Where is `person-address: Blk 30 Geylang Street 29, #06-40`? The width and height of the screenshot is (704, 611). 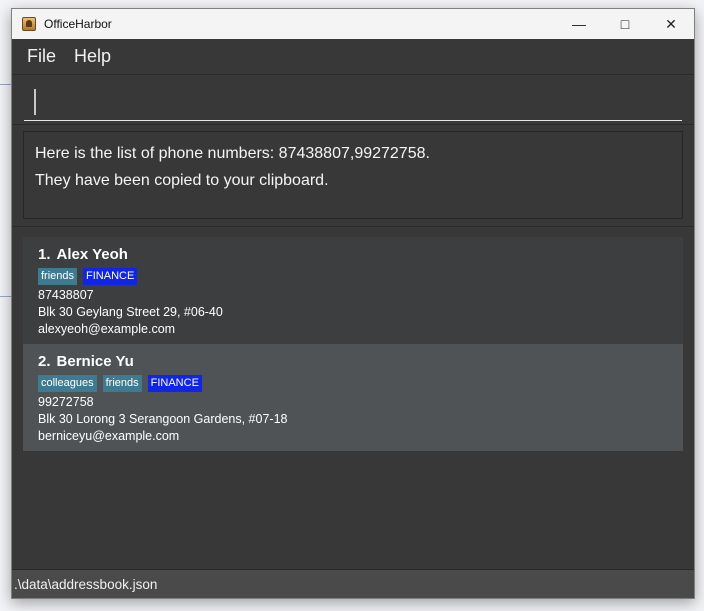
person-address: Blk 30 Geylang Street 29, #06-40 is located at coordinates (130, 312).